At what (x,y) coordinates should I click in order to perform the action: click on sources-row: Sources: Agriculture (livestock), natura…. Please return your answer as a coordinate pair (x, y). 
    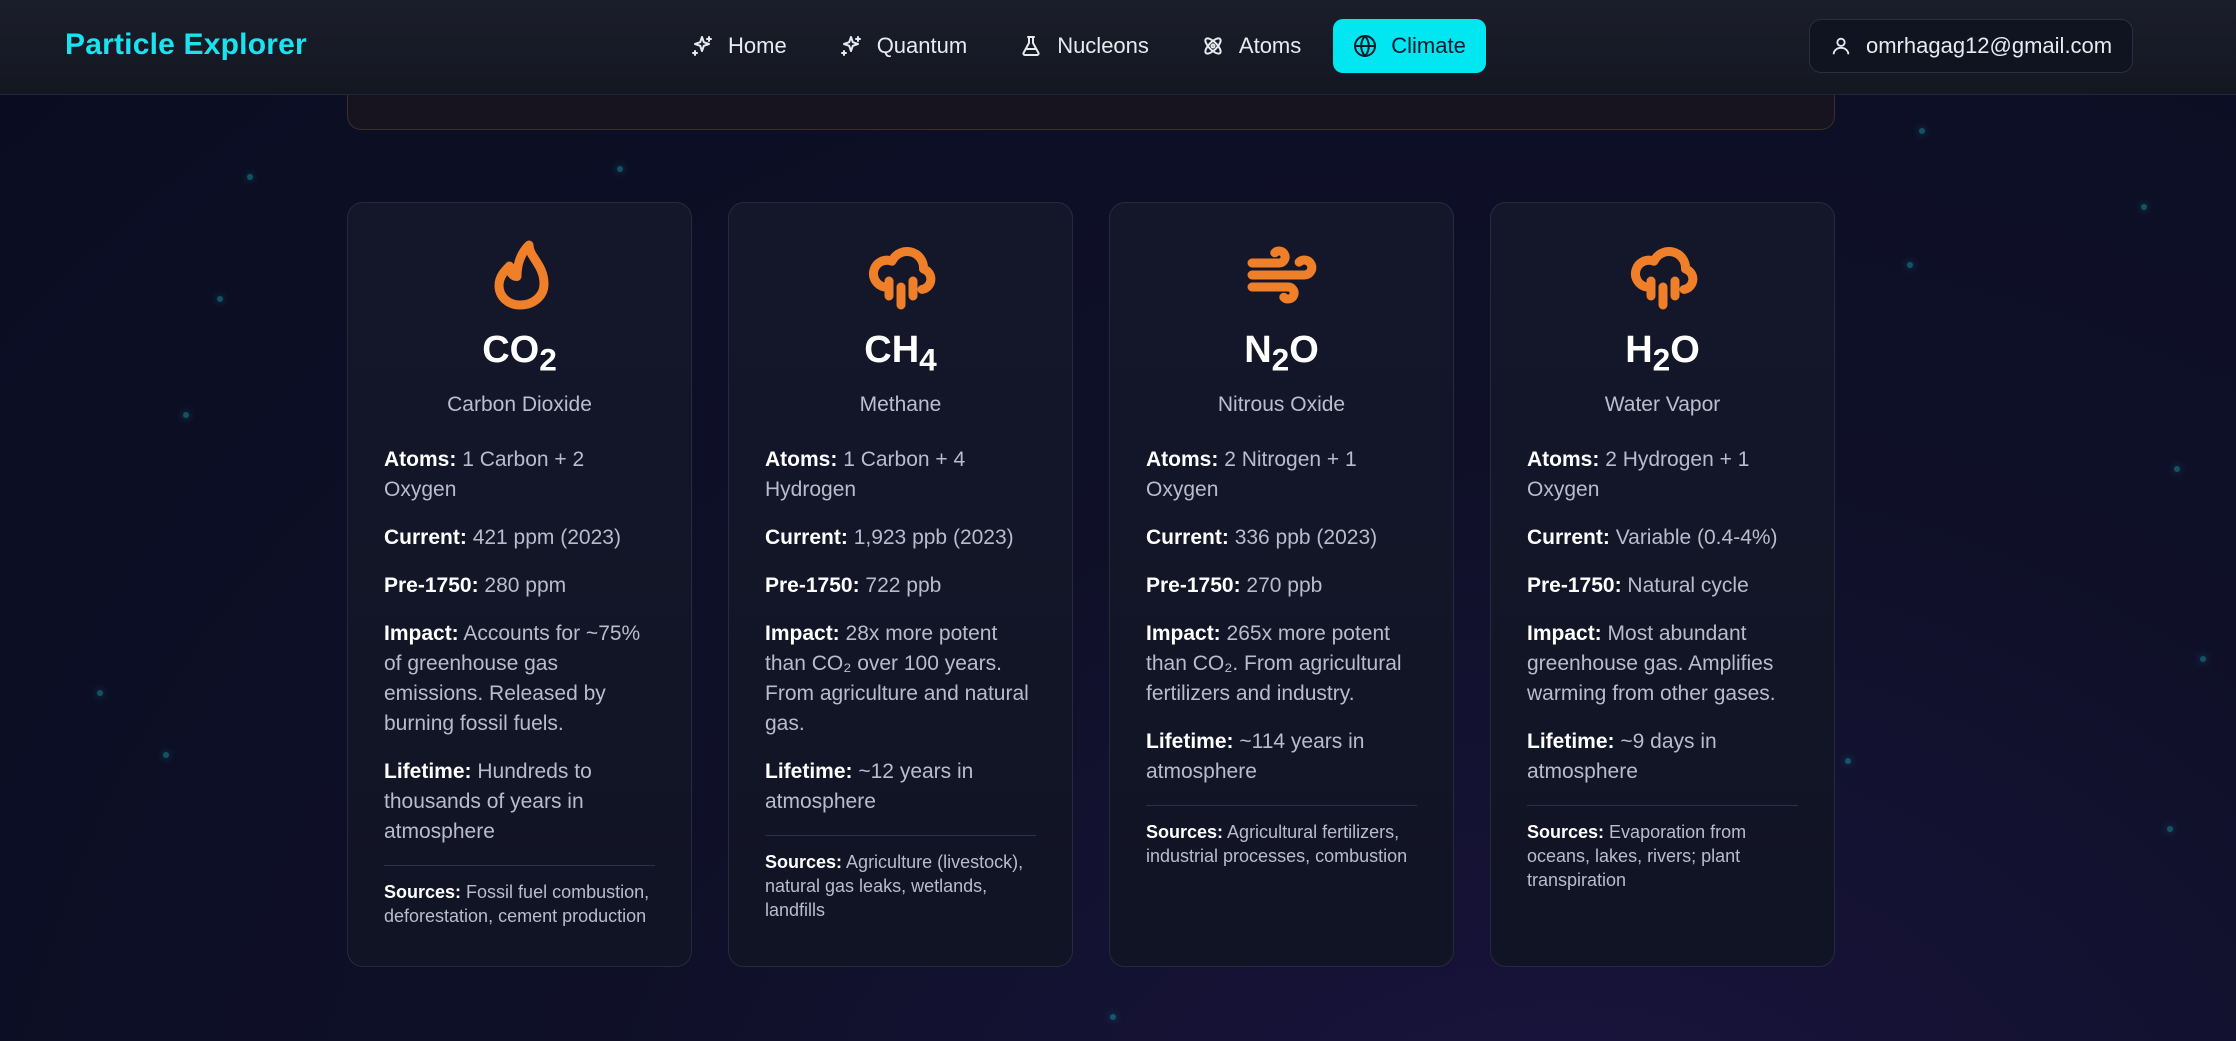
    Looking at the image, I should click on (894, 885).